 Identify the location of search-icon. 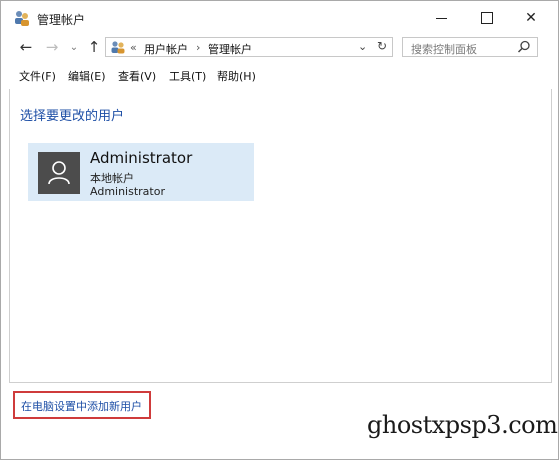
(524, 47).